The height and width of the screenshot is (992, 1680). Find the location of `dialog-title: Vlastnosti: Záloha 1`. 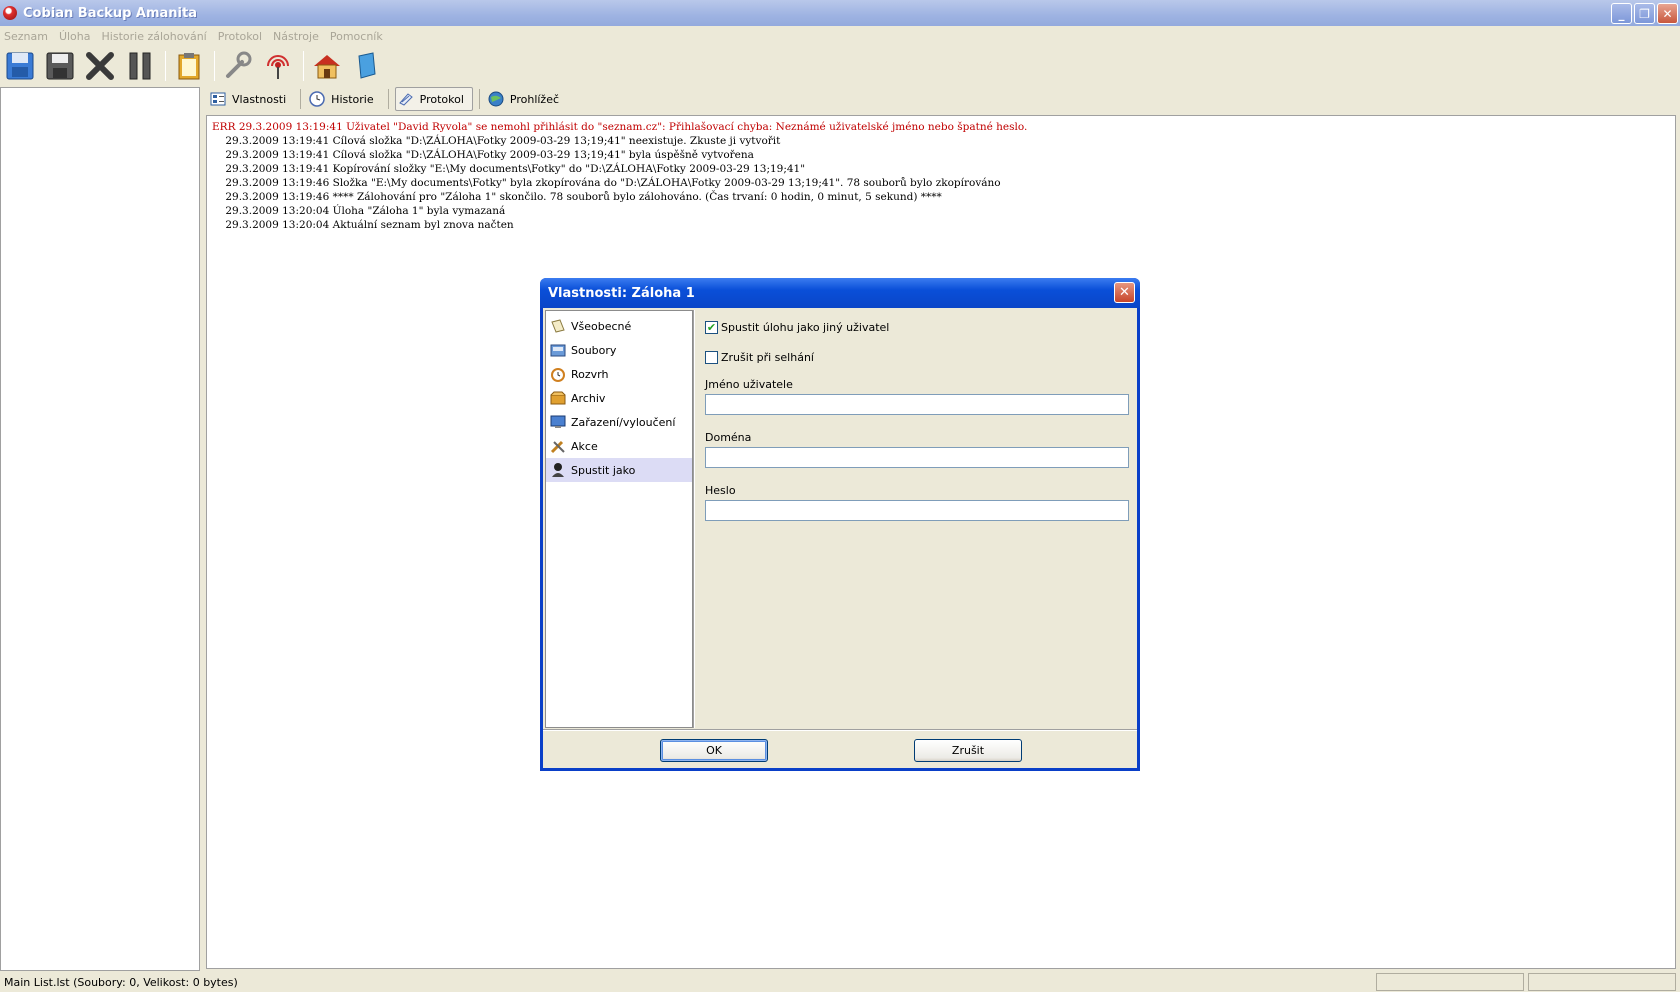

dialog-title: Vlastnosti: Záloha 1 is located at coordinates (621, 293).